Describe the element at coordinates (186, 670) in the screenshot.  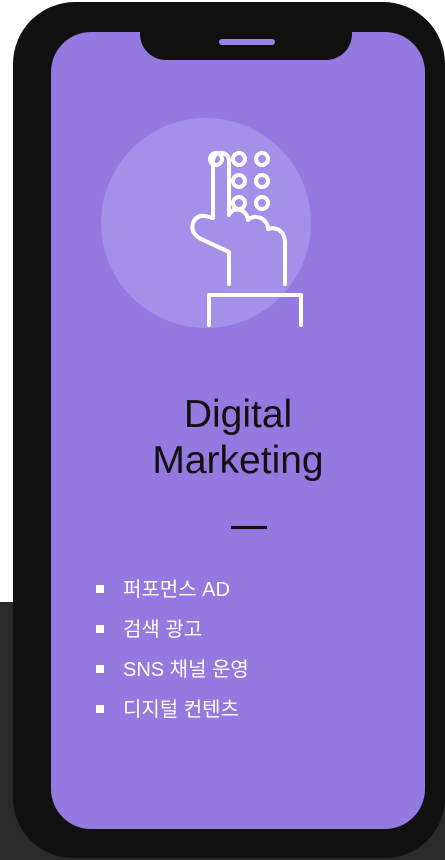
I see `service-label: SNS 채널 운영` at that location.